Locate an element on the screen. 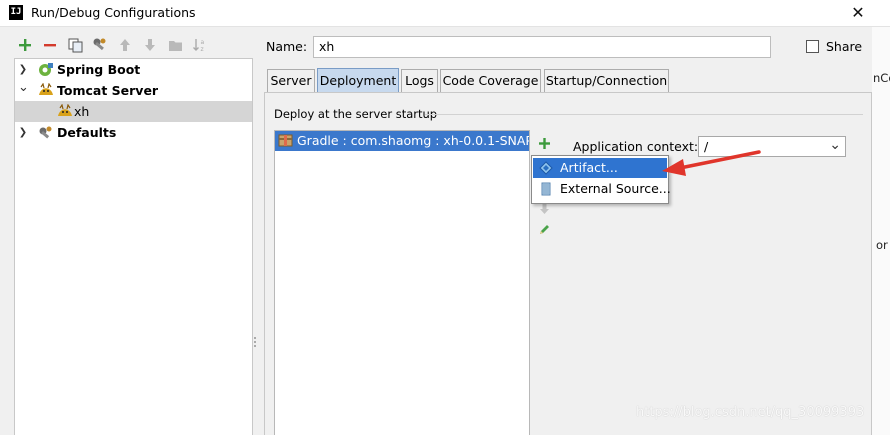 The width and height of the screenshot is (890, 435). title-bar: IJ Run/Debug Configurations ✕ is located at coordinates (445, 13).